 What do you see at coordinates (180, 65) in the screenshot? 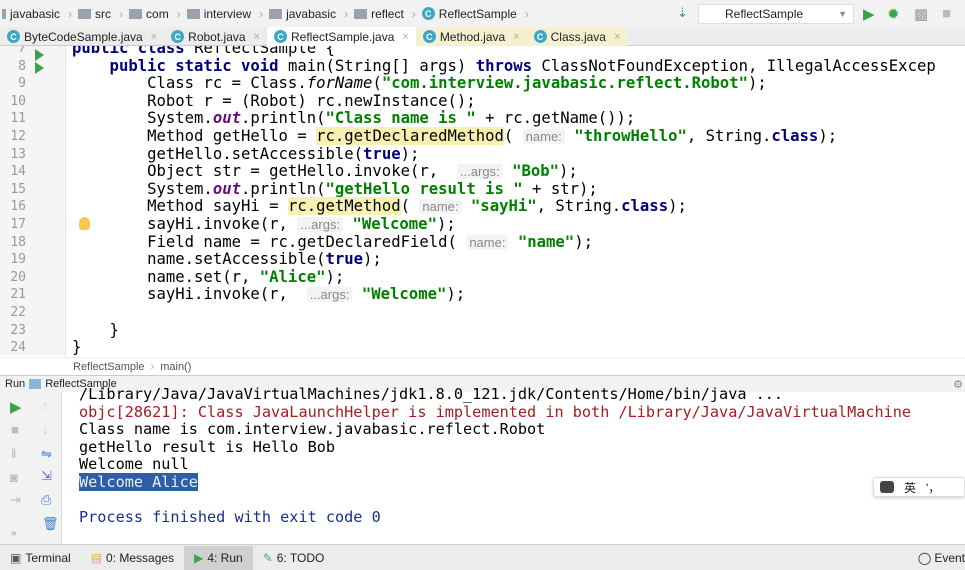
I see `code-token: public static void` at bounding box center [180, 65].